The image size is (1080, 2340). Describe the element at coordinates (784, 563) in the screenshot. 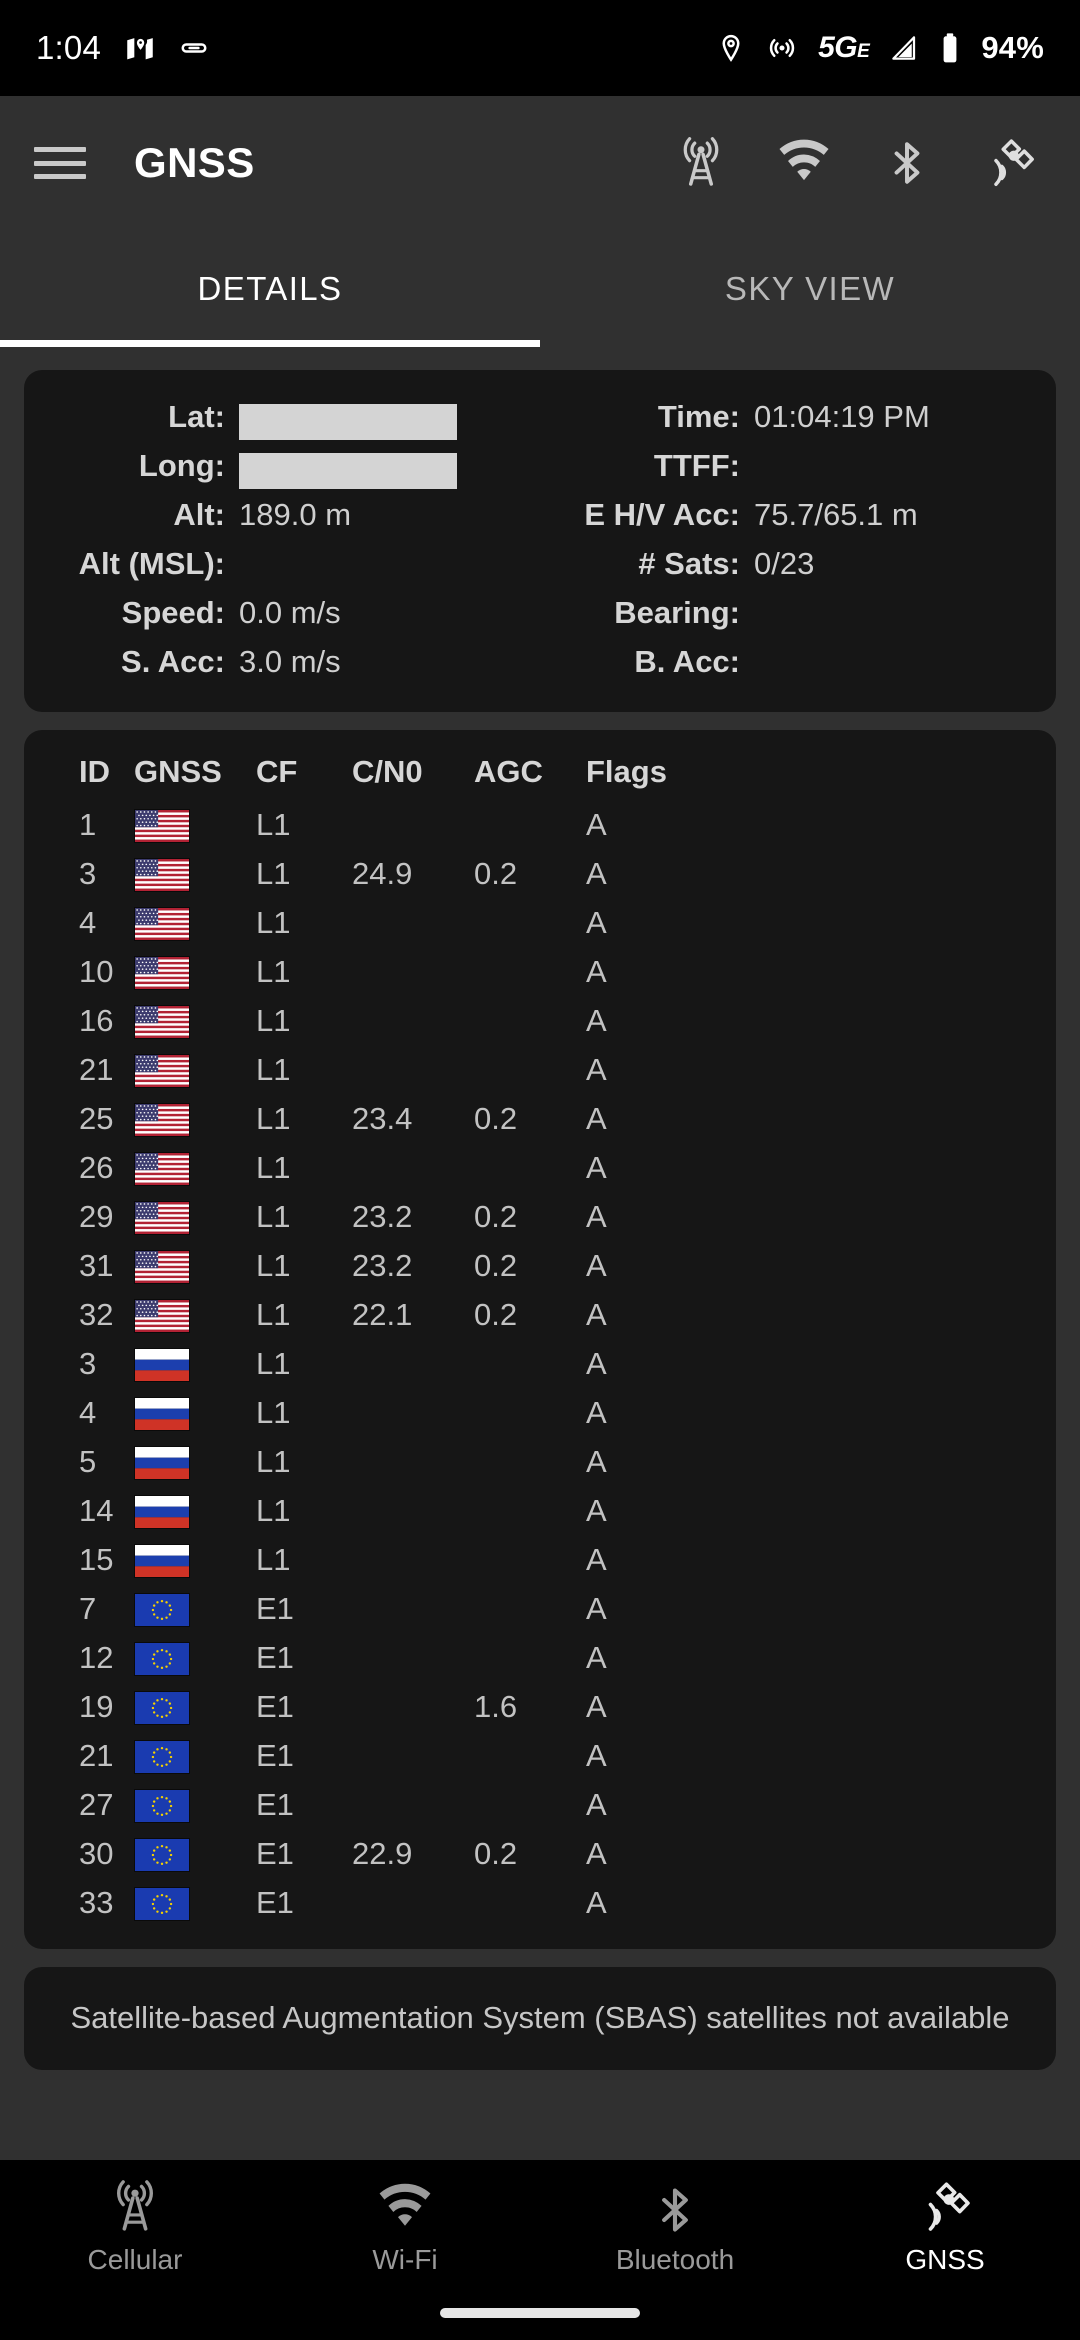

I see `num-sats-value: 0/23` at that location.